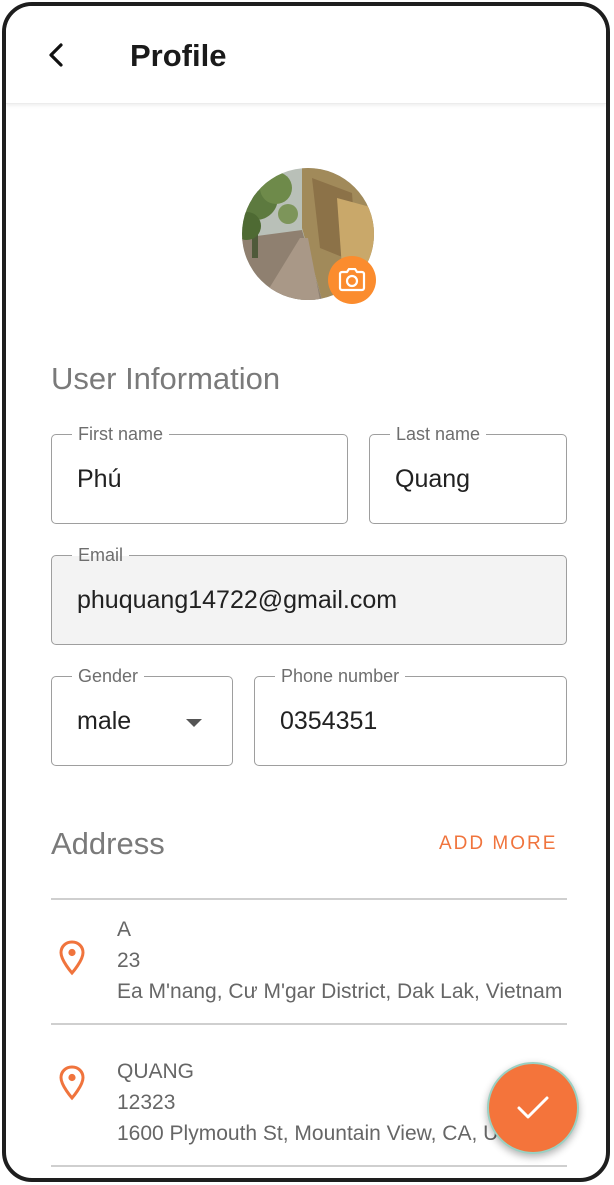  What do you see at coordinates (194, 723) in the screenshot?
I see `caret-down-icon` at bounding box center [194, 723].